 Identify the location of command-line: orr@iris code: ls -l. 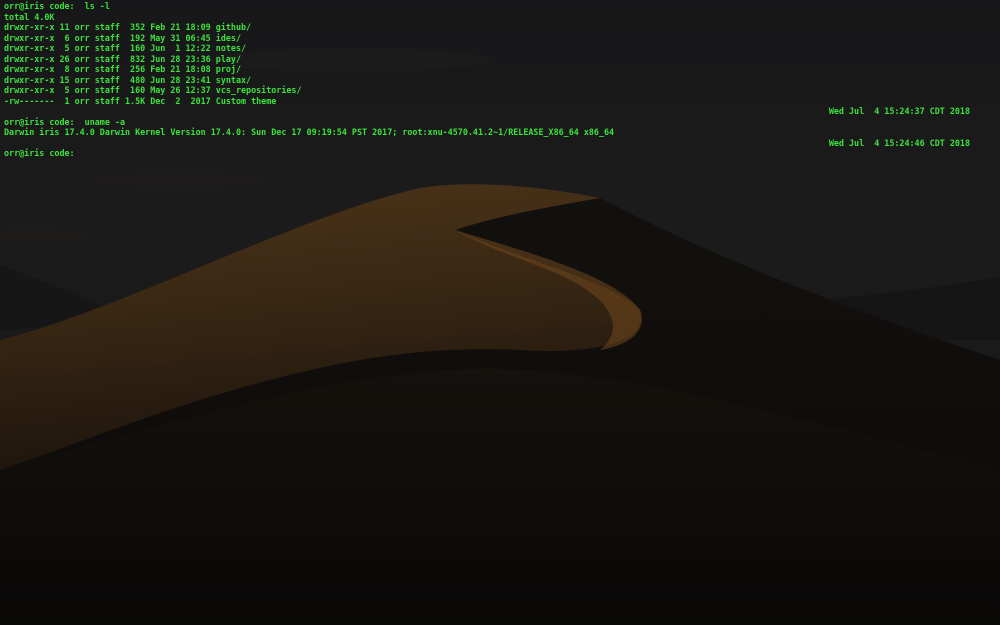
(57, 6).